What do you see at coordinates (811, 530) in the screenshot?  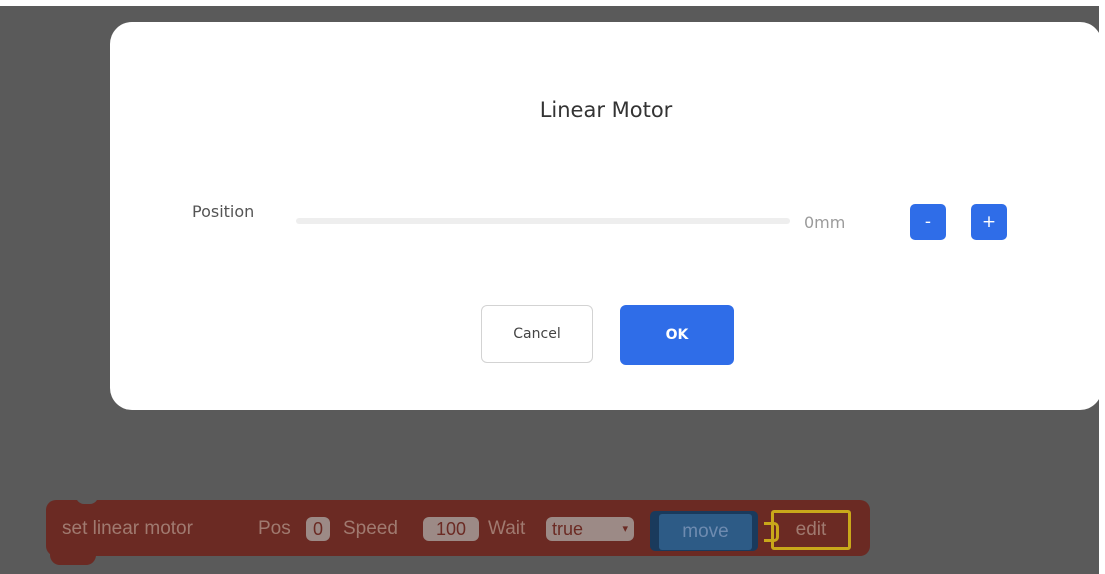 I see `edit-block: edit` at bounding box center [811, 530].